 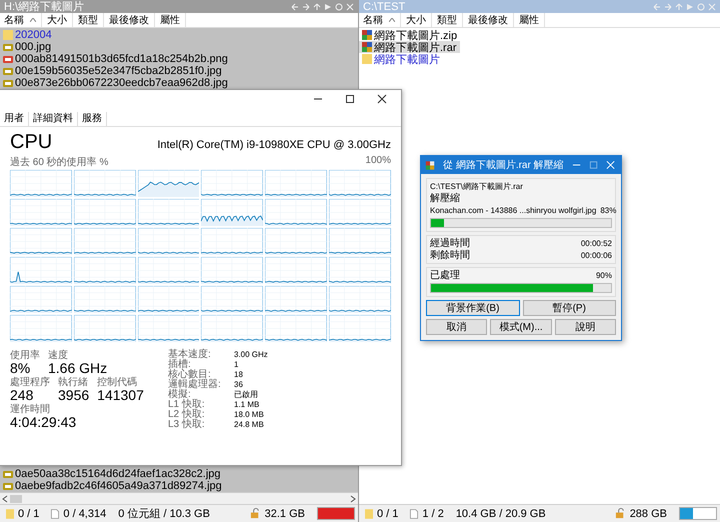 I want to click on file-name: 000.jpg, so click(x=33, y=47).